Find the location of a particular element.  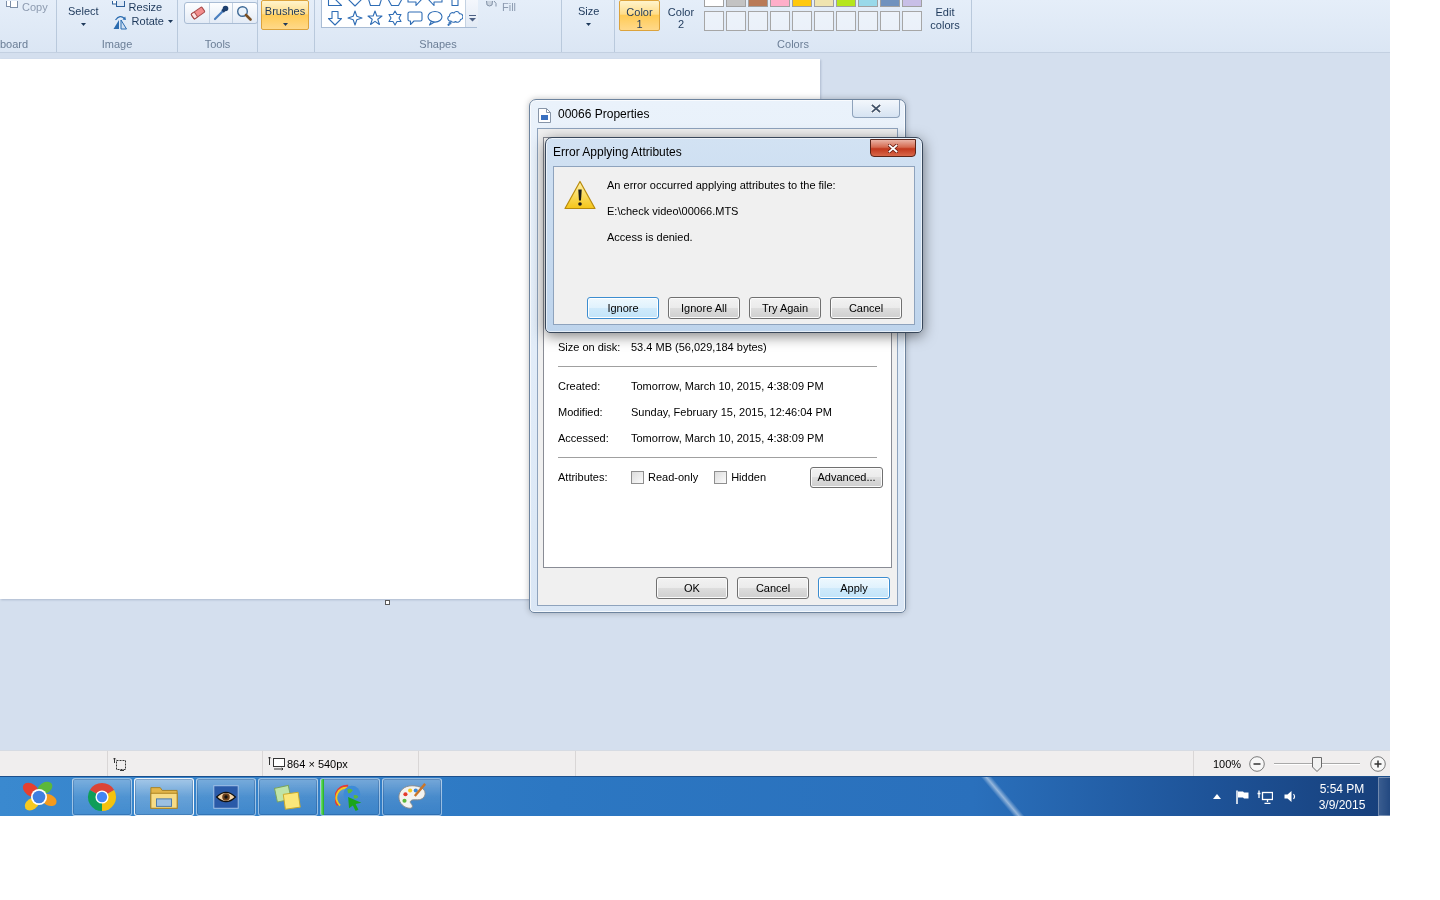

dialog-button: Ignore is located at coordinates (623, 308).